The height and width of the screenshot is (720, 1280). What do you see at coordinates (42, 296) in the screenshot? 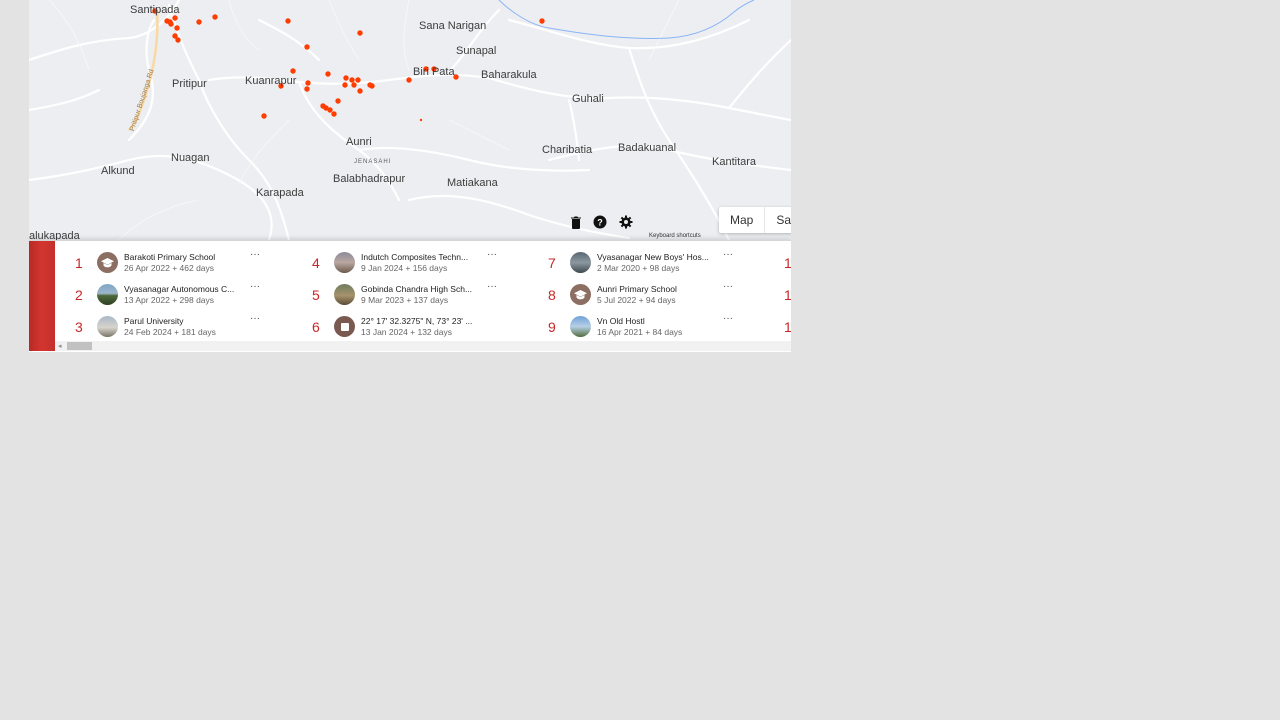
I see `accent-stripe` at bounding box center [42, 296].